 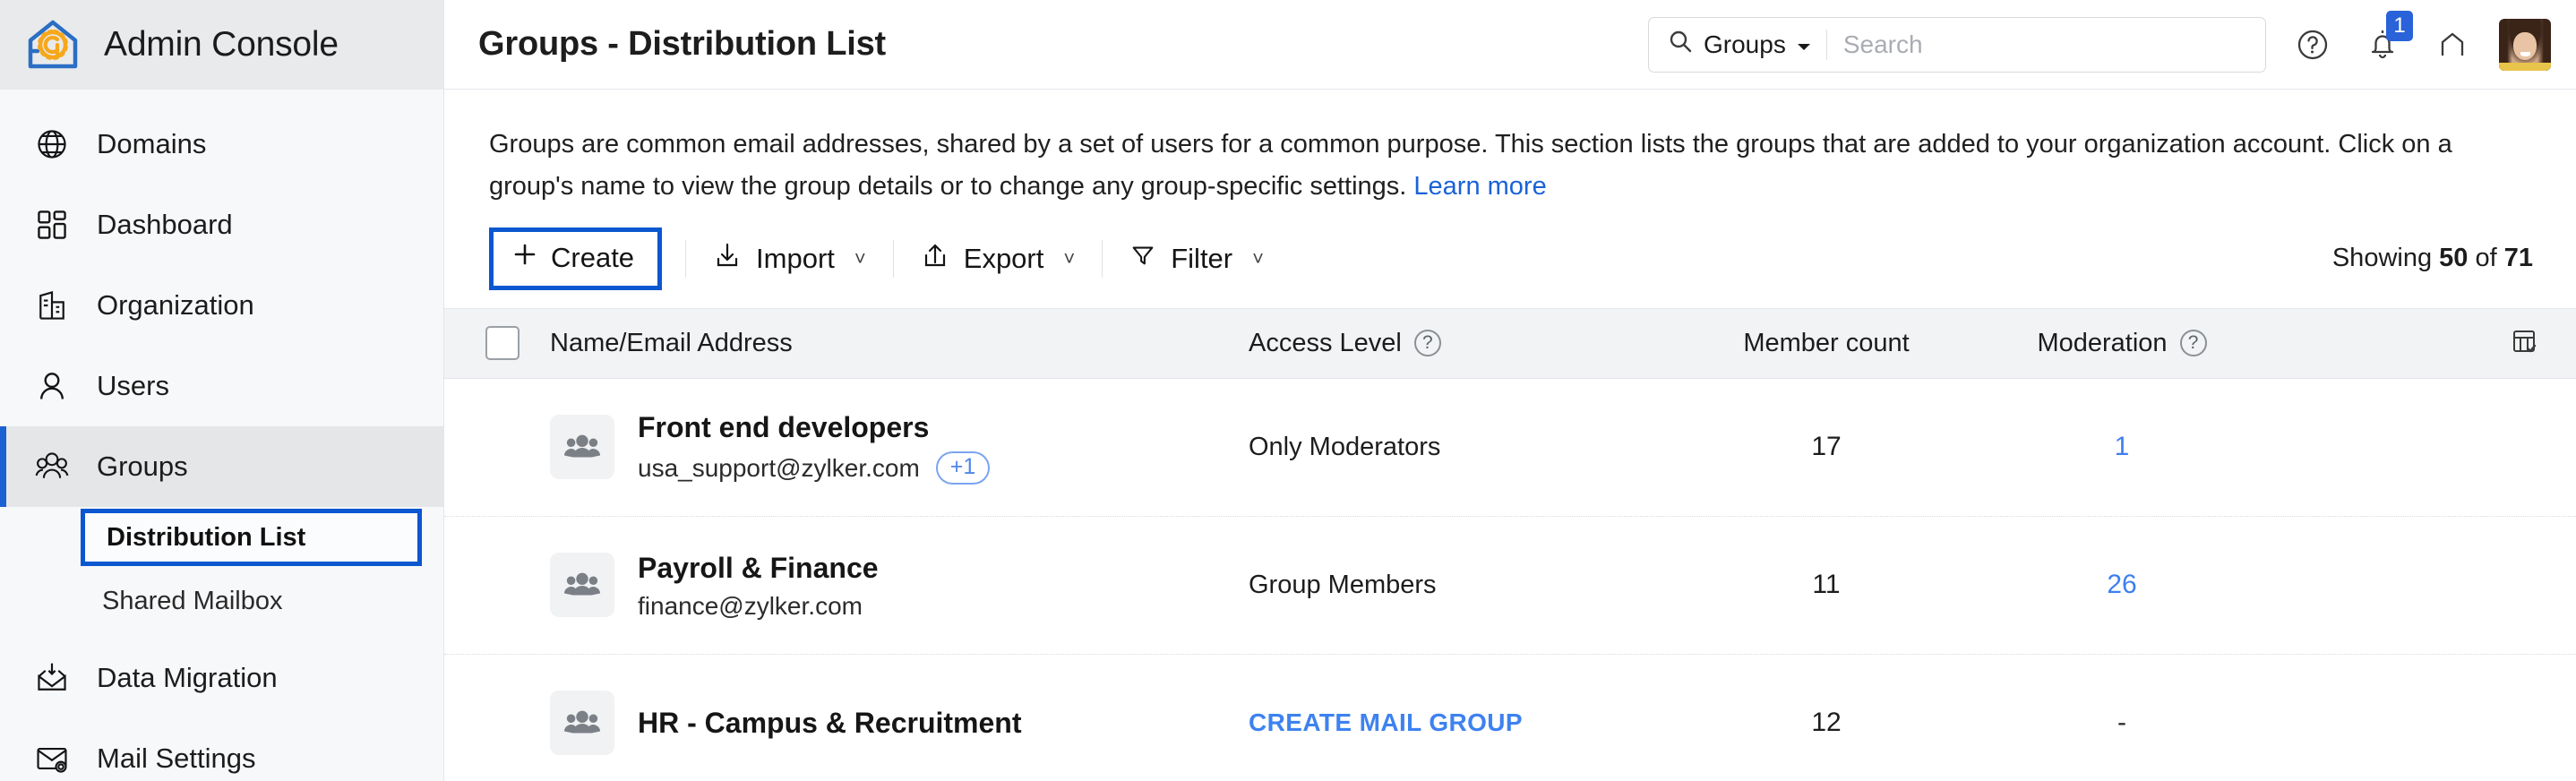 What do you see at coordinates (221, 601) in the screenshot?
I see `sidebar-item-shared-mailbox: Shared Mailbox` at bounding box center [221, 601].